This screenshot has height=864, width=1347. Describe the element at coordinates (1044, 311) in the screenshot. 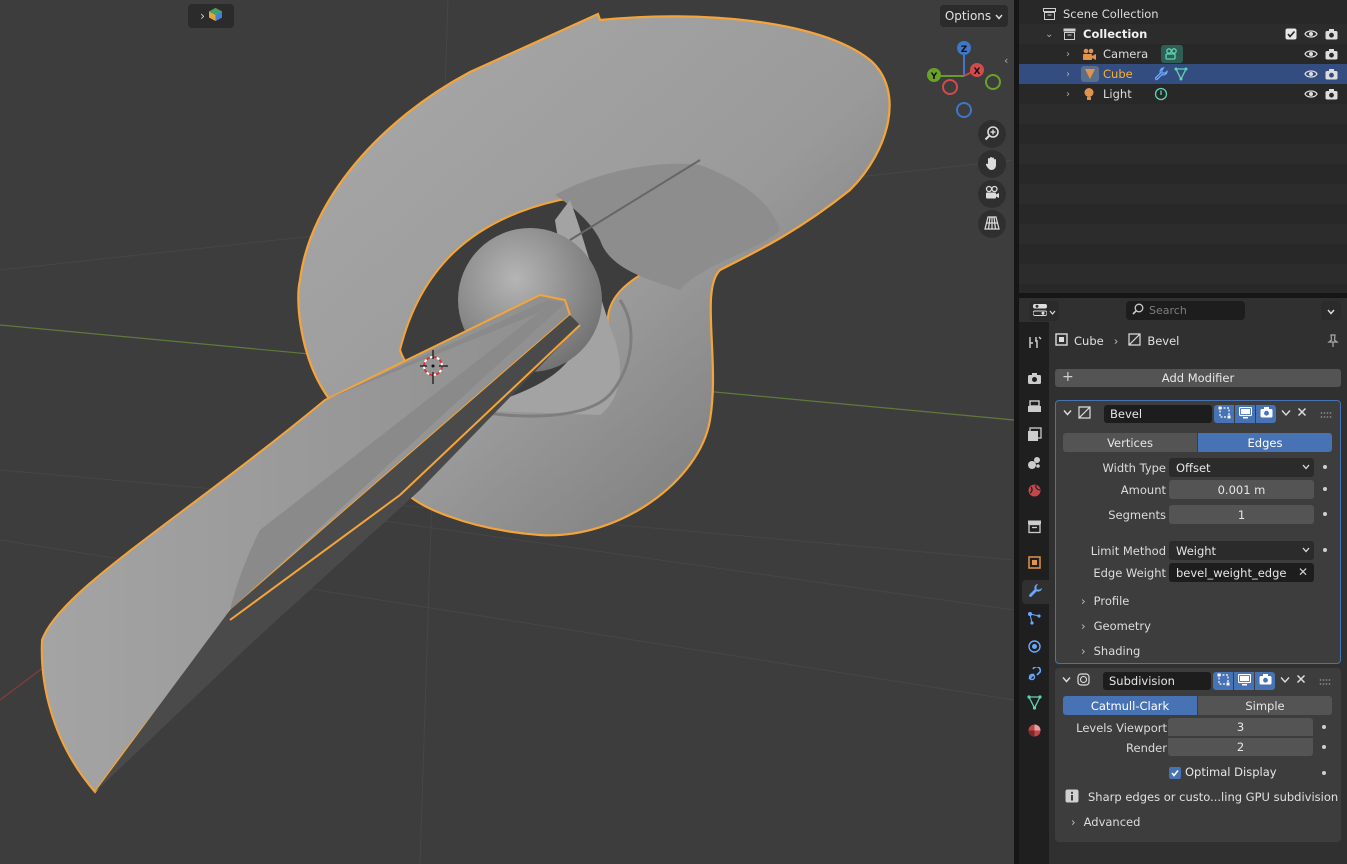

I see `editor-type-button` at that location.